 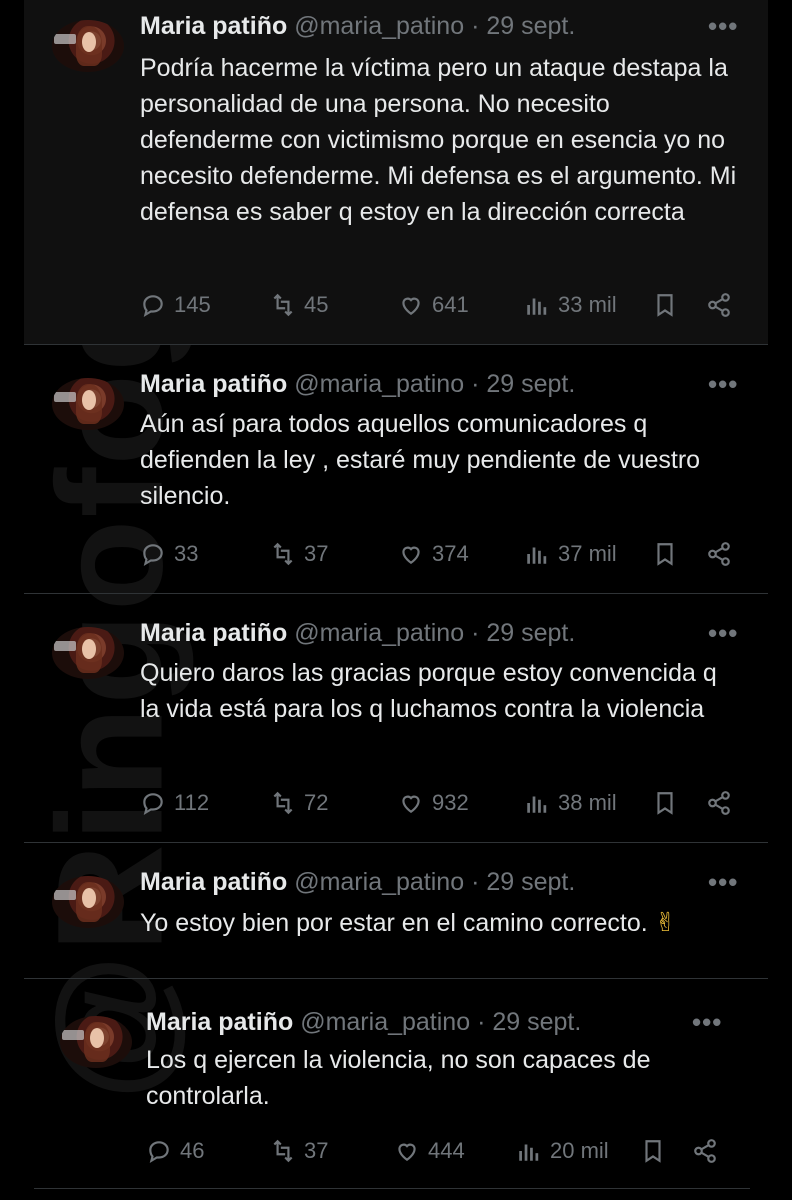 I want to click on like-button: 641, so click(x=433, y=305).